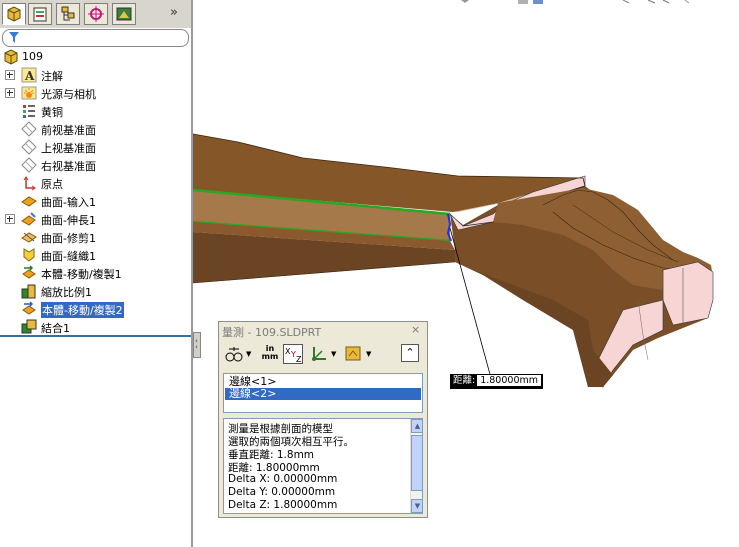 The height and width of the screenshot is (547, 739). Describe the element at coordinates (509, 380) in the screenshot. I see `callout-value: 1.80000mm` at that location.